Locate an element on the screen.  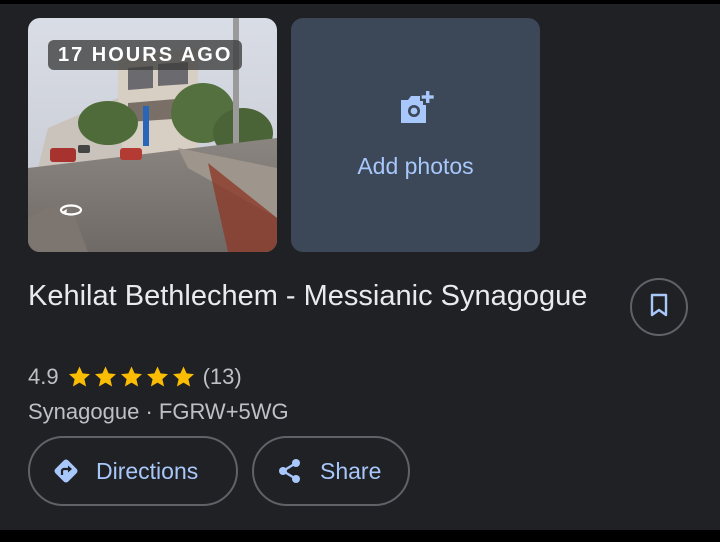
place-title: Kehilat Bethlechem - Messianic Synagogue is located at coordinates (308, 296).